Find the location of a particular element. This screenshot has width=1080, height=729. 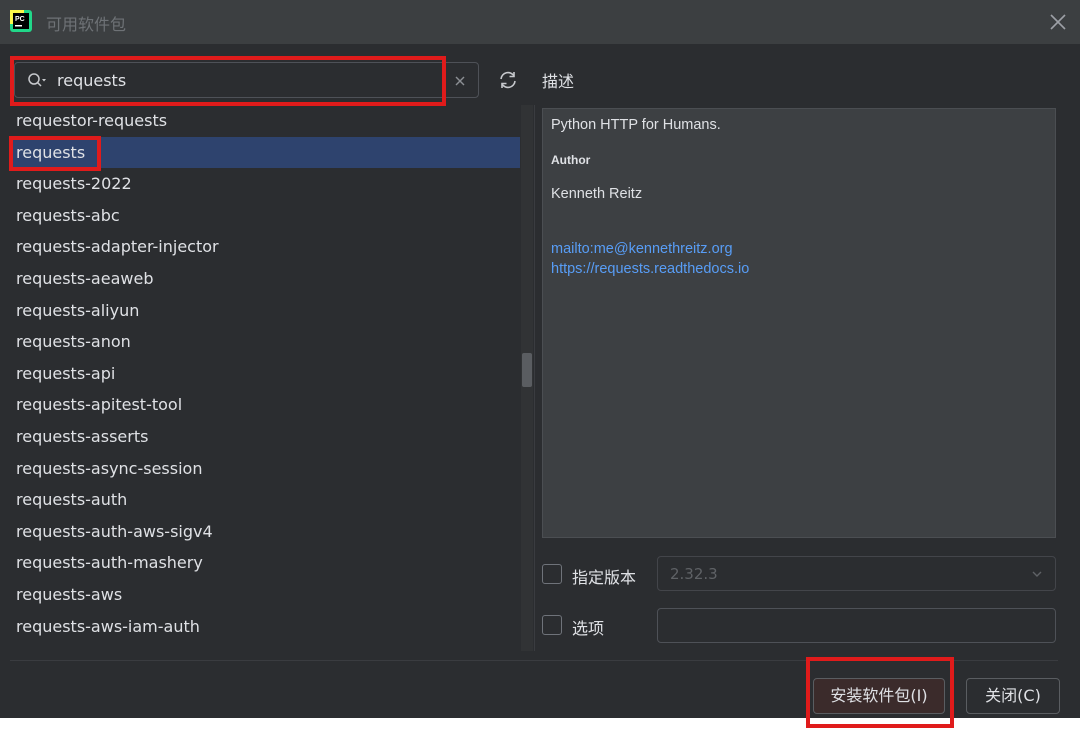

clear-icon is located at coordinates (460, 81).